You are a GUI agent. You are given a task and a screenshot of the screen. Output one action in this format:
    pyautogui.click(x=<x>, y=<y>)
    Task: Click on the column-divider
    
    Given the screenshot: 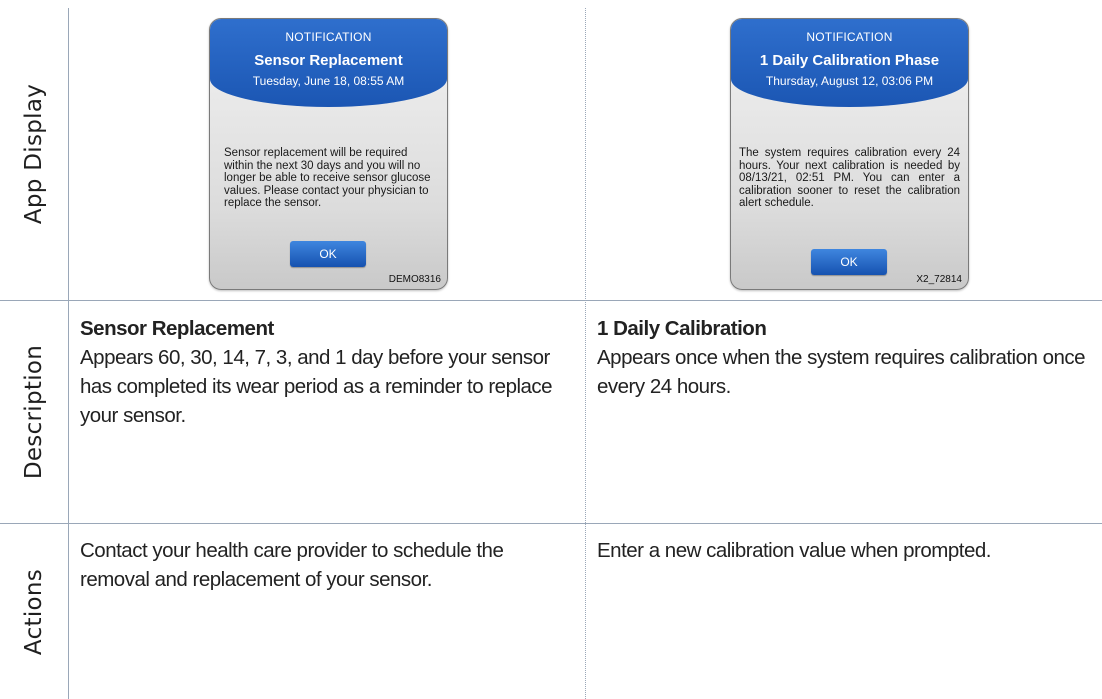 What is the action you would take?
    pyautogui.click(x=585, y=353)
    